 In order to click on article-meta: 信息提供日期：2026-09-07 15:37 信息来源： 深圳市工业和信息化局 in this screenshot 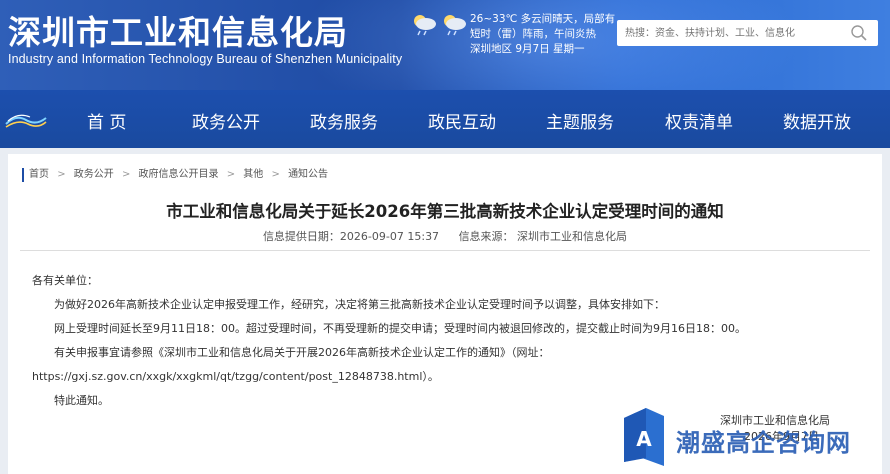, I will do `click(445, 236)`.